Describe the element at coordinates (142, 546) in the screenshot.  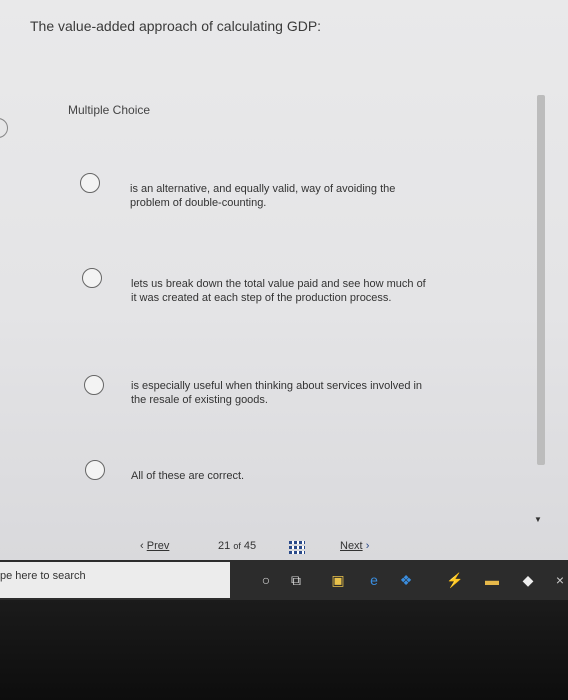
I see `chevron-left-icon: ‹` at that location.